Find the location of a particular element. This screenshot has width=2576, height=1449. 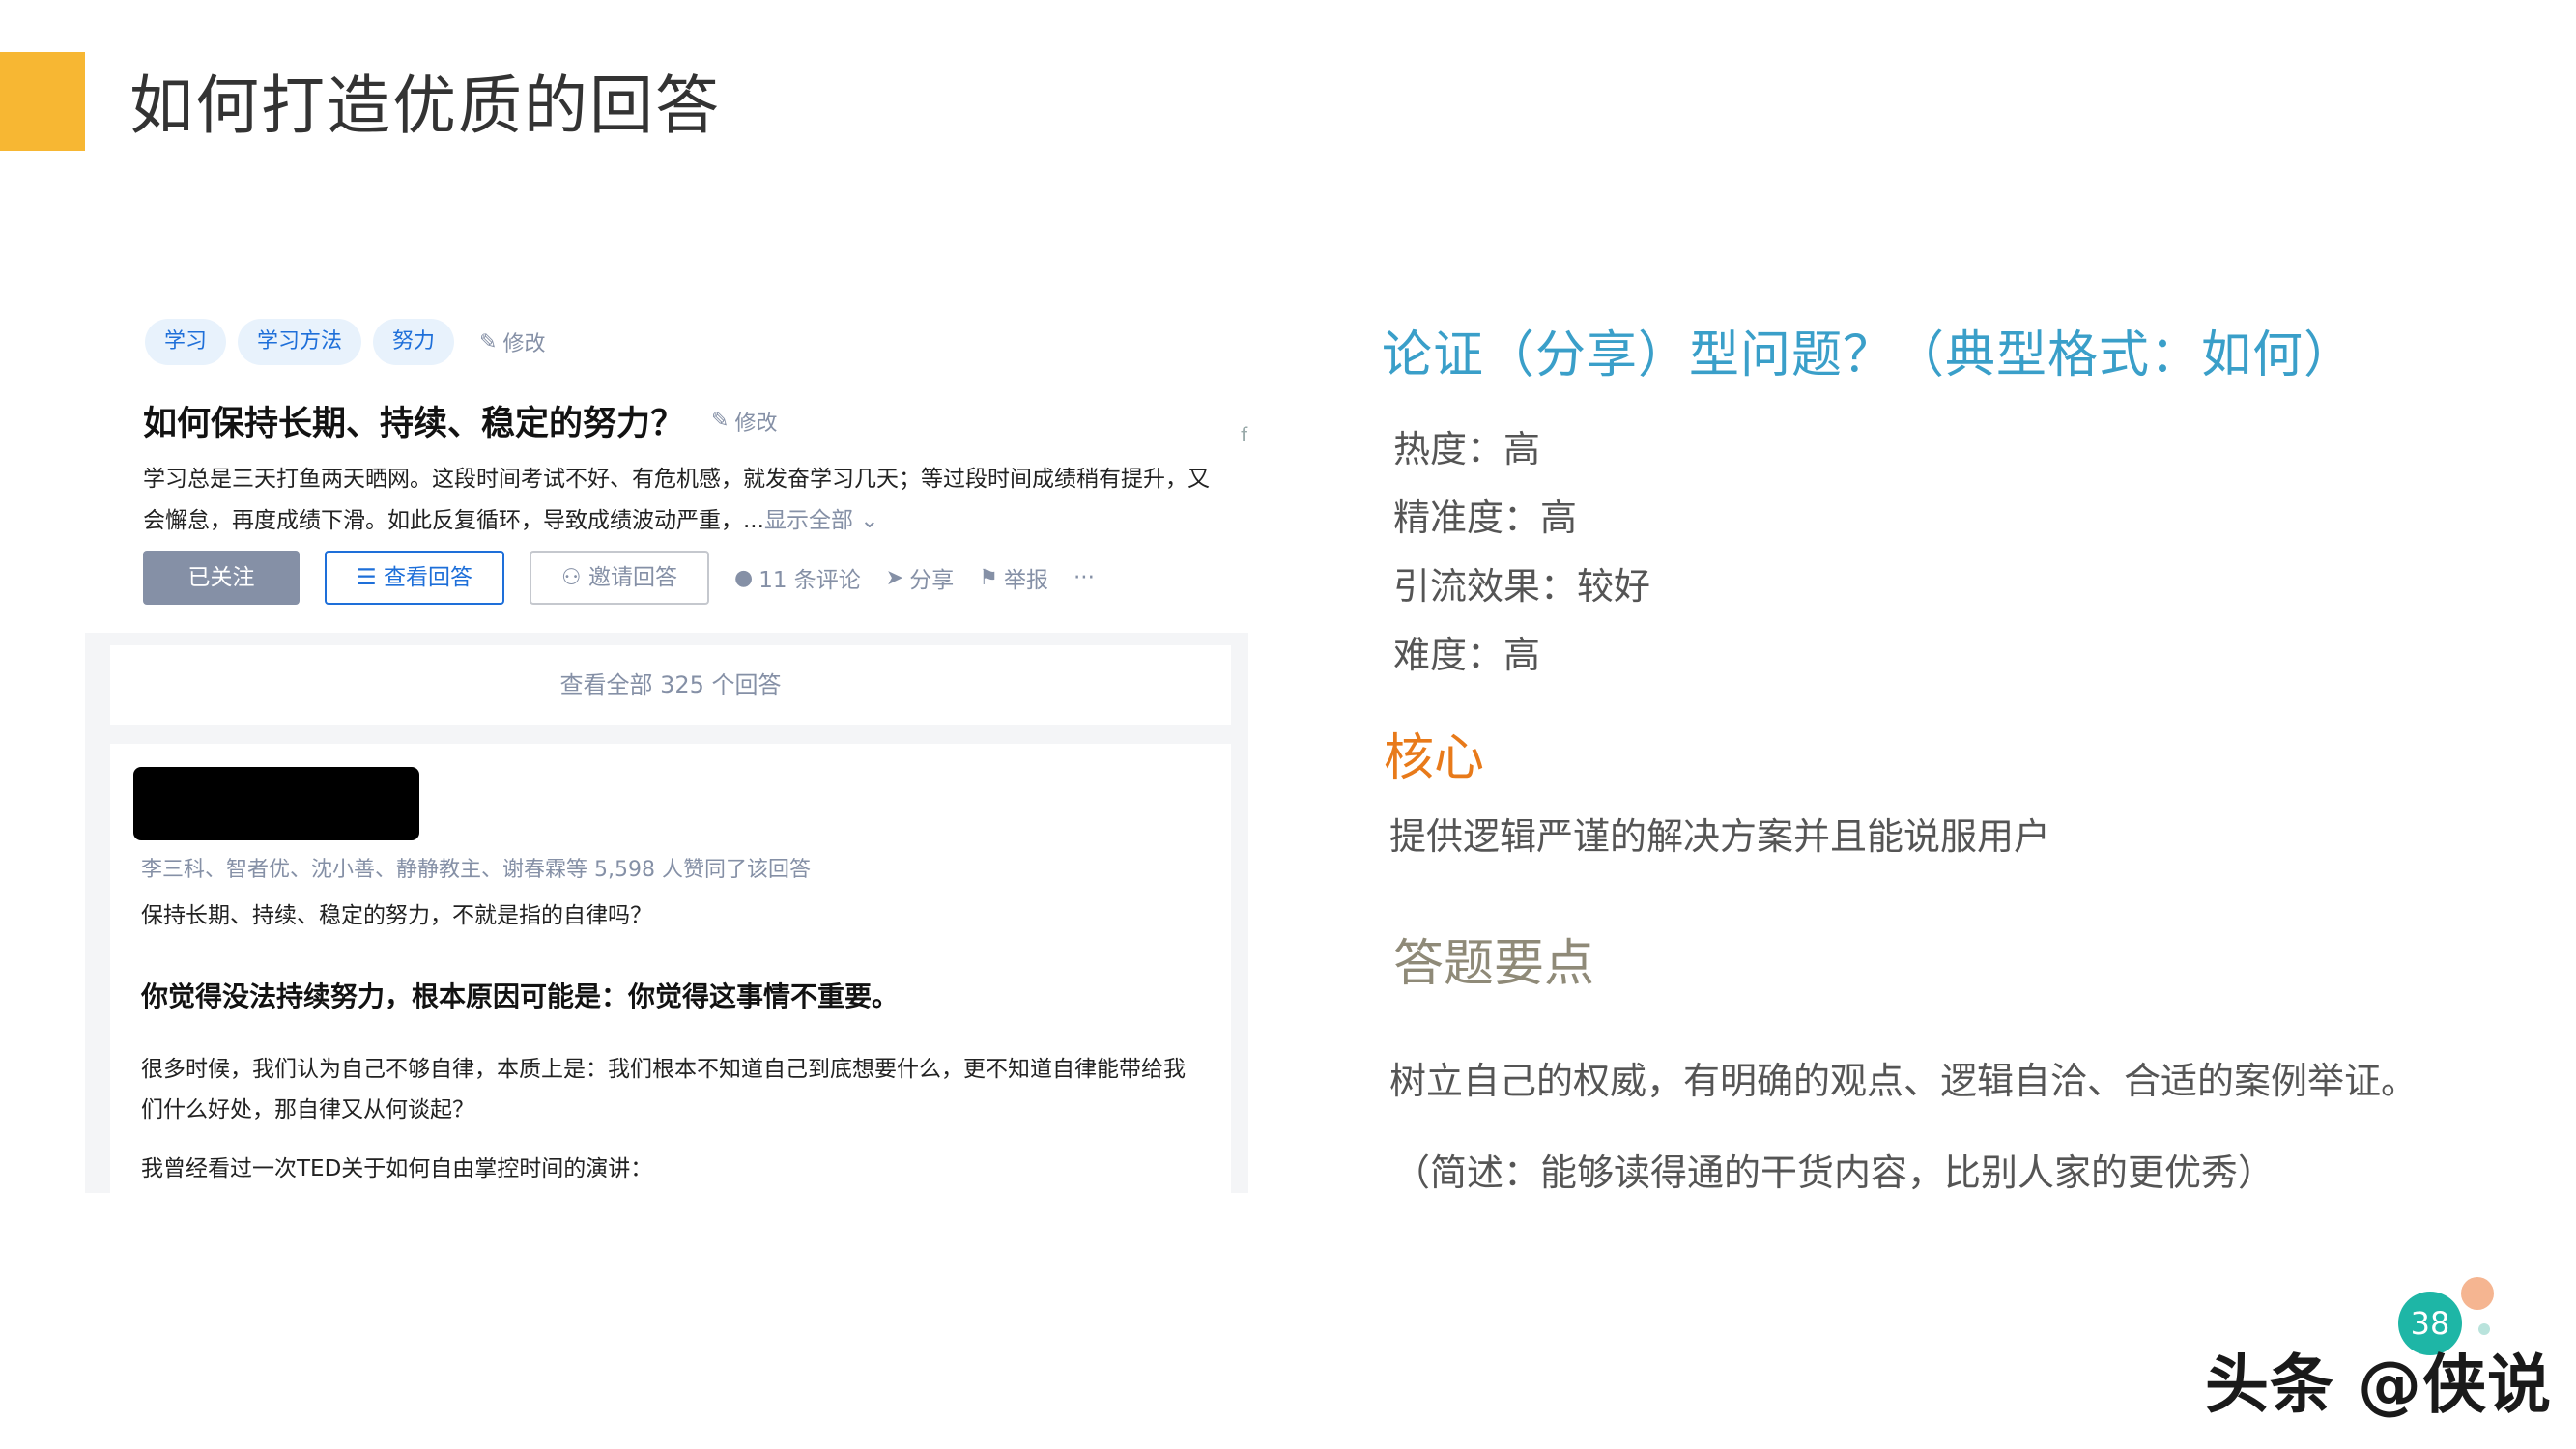

question-title: 如何保持长期、持续、稳定的努力？ ✎ 修改 is located at coordinates (460, 420).